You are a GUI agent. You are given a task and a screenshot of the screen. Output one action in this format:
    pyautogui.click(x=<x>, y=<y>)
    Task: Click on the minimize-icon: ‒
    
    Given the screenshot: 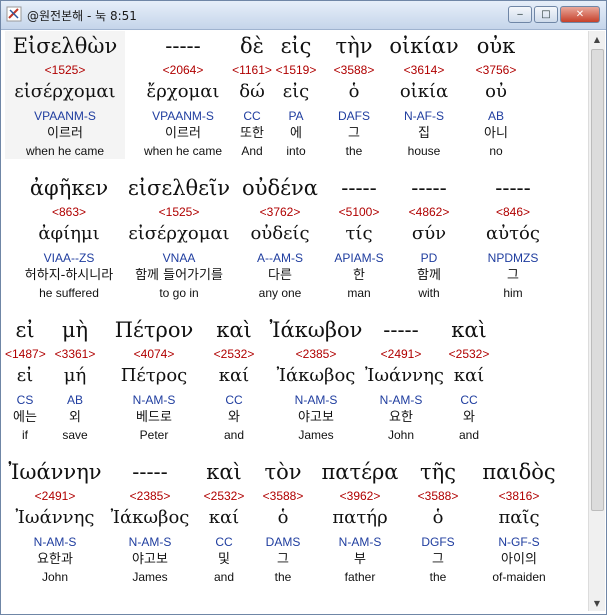 What is the action you would take?
    pyautogui.click(x=520, y=14)
    